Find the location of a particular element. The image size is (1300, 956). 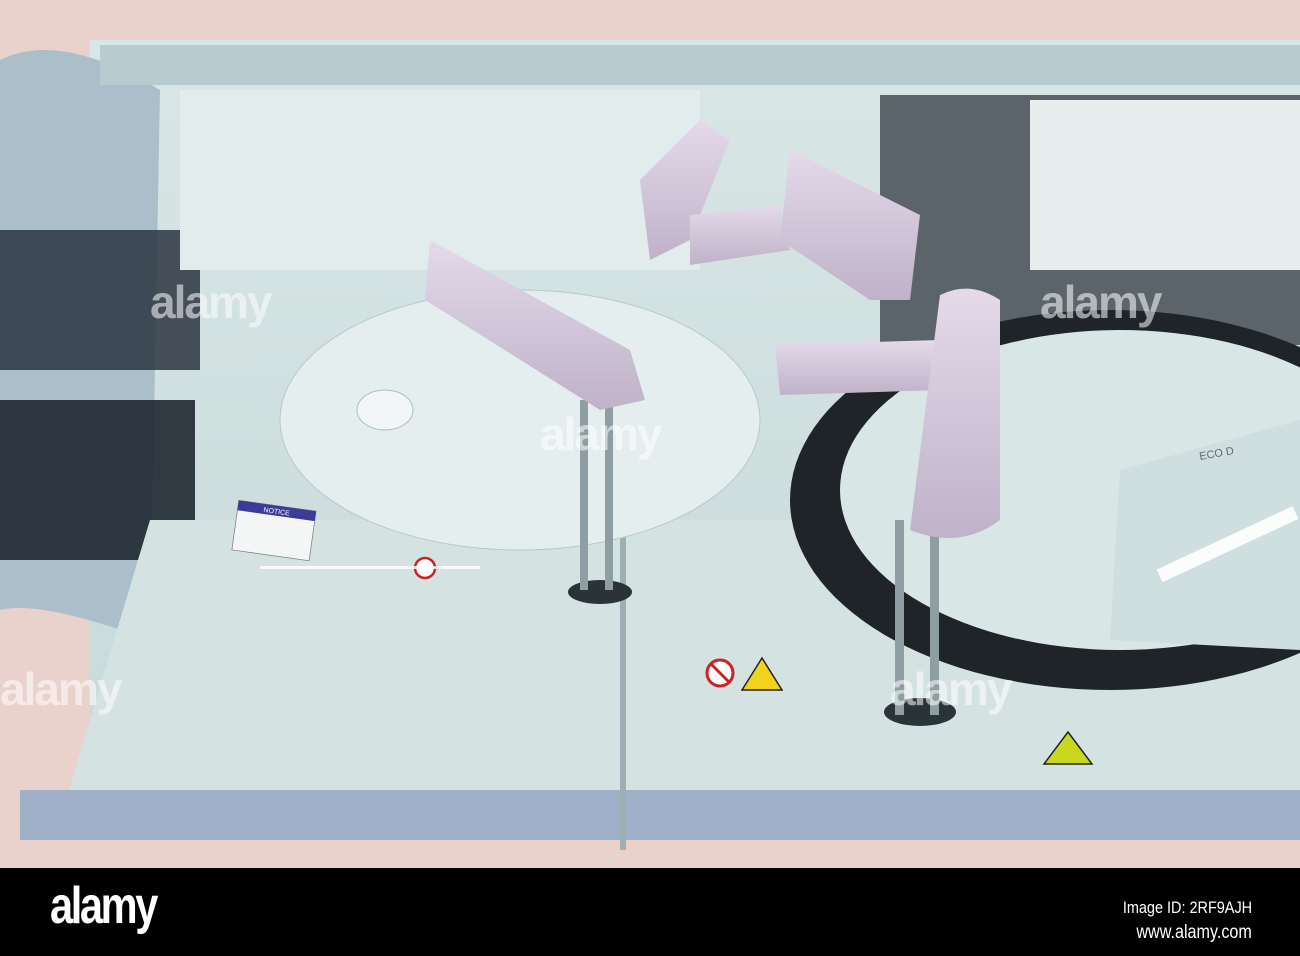

notice-label: NOTICE is located at coordinates (274, 530).